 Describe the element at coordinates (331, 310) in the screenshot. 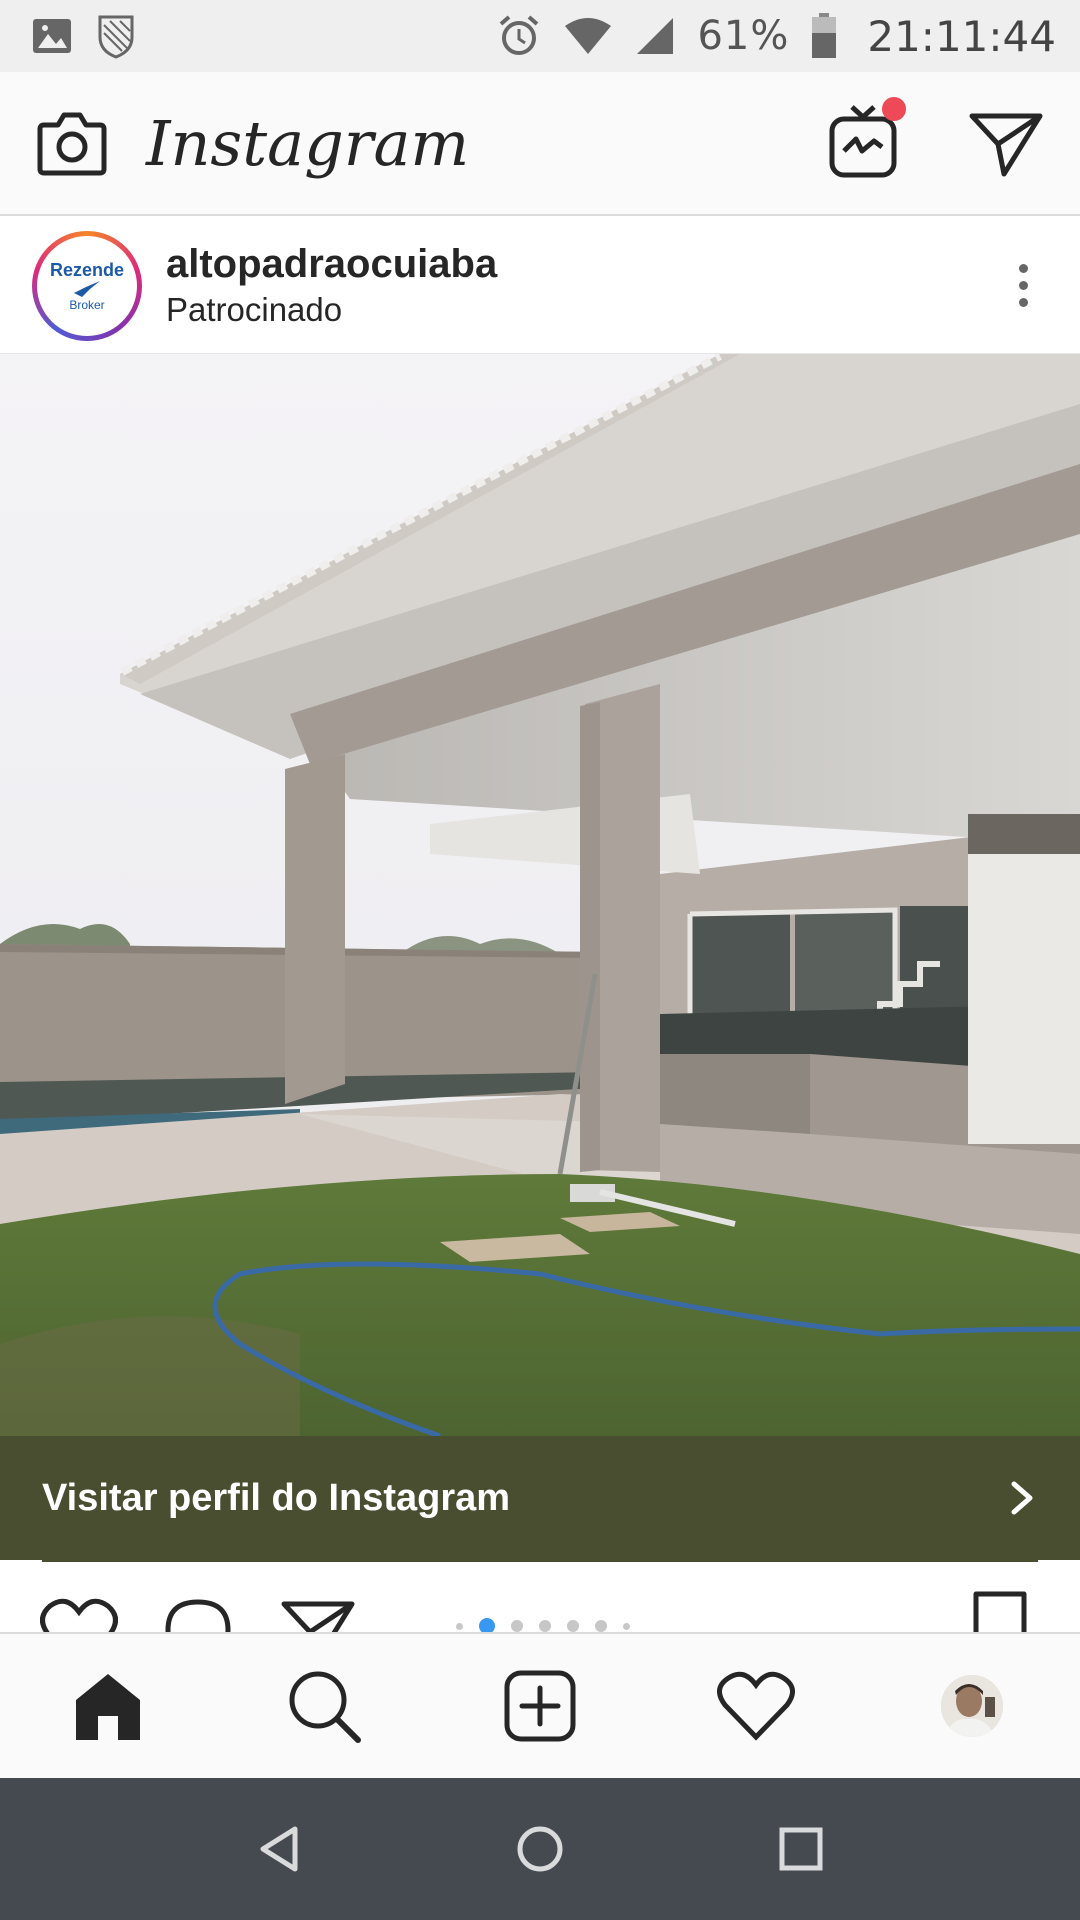

I see `sponsored-label: Patrocinado` at that location.